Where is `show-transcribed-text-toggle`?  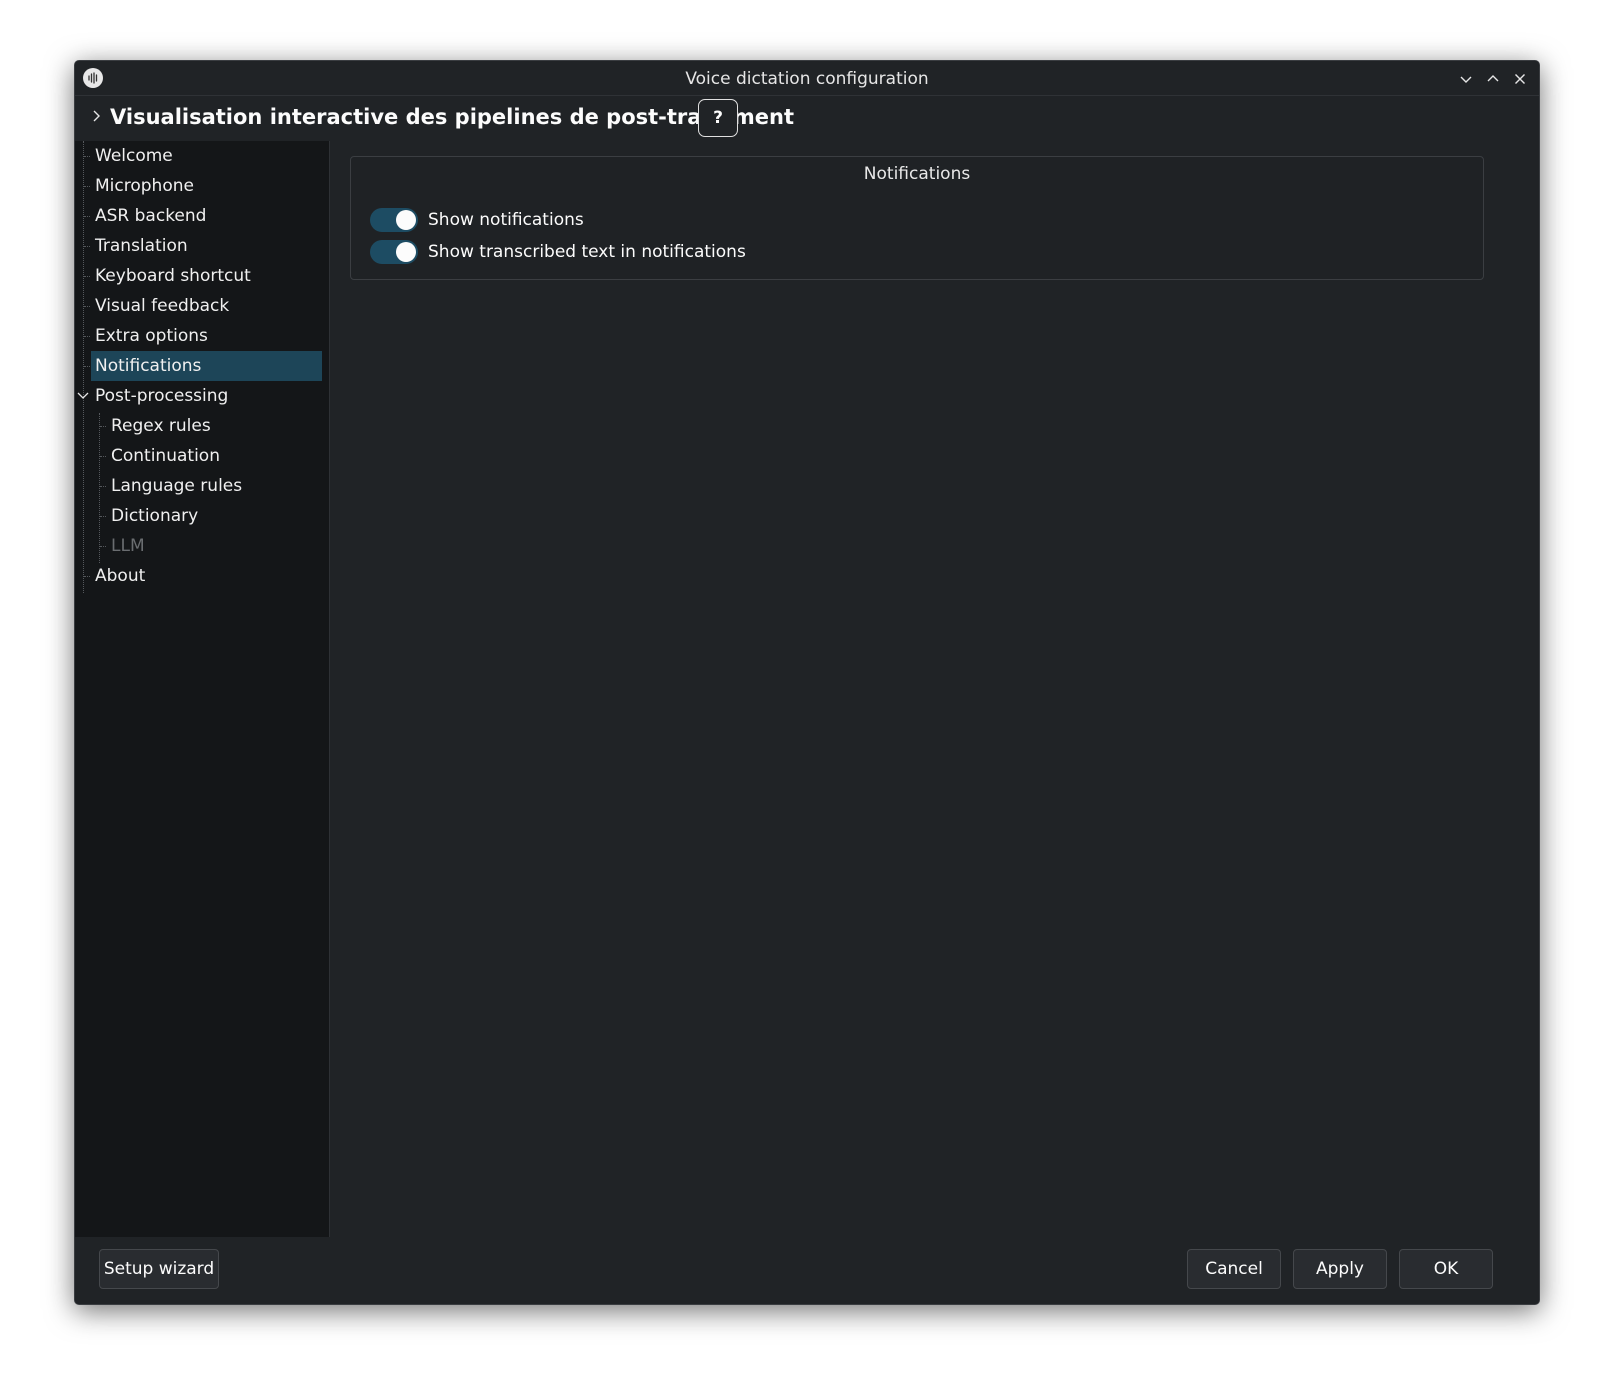 show-transcribed-text-toggle is located at coordinates (394, 252).